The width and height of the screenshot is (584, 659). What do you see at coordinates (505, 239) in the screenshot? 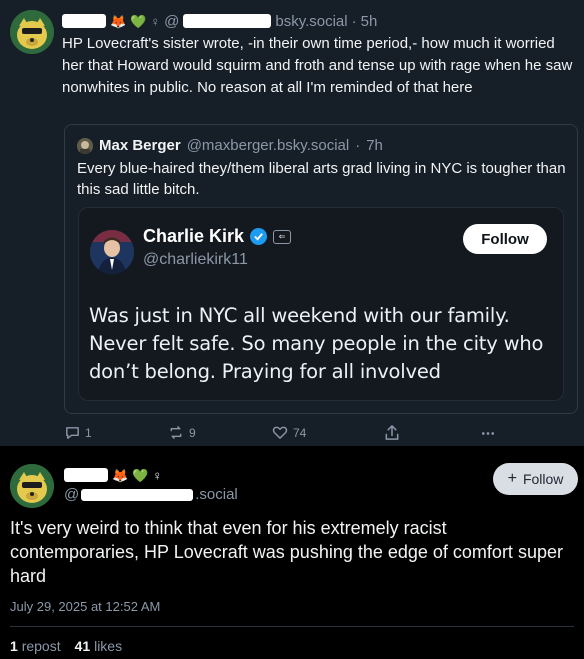
I see `tweet-follow-button: Follow` at bounding box center [505, 239].